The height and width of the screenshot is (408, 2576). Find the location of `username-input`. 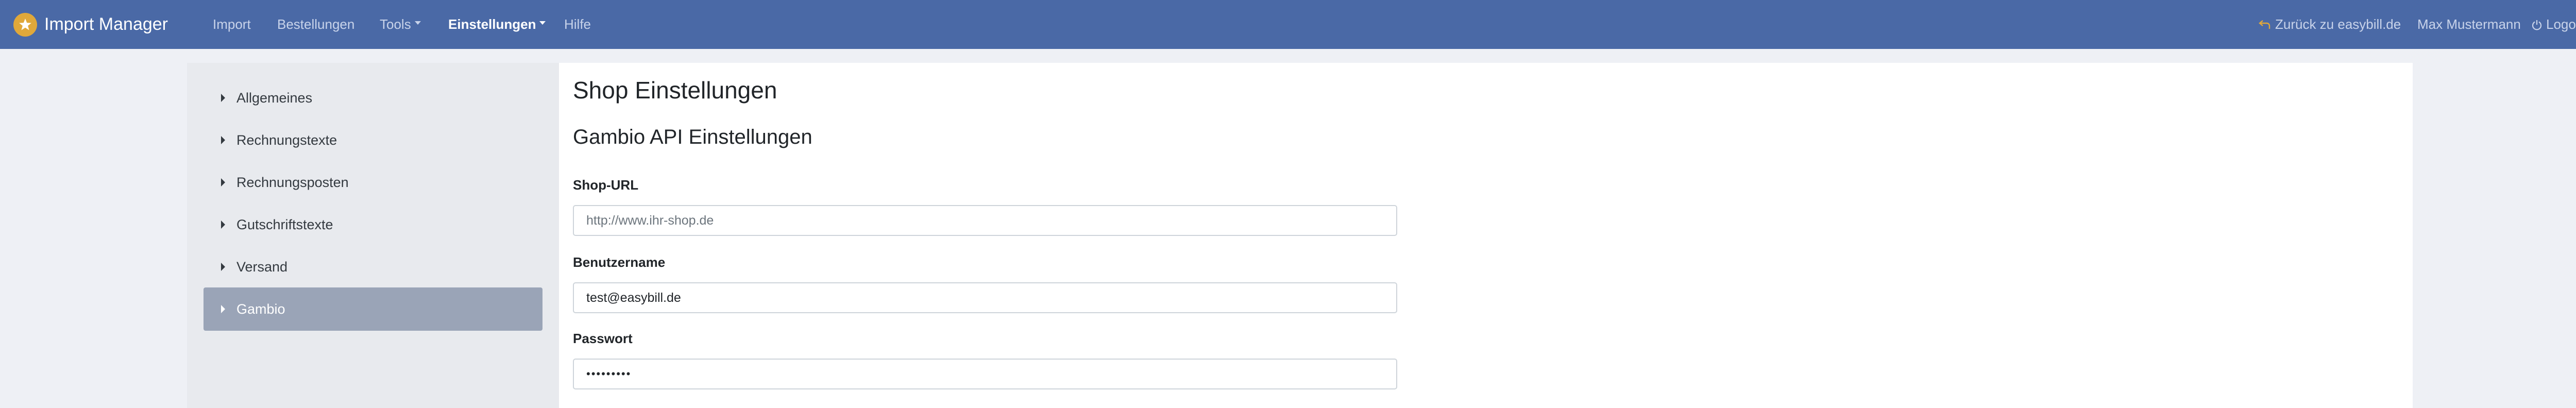

username-input is located at coordinates (985, 297).